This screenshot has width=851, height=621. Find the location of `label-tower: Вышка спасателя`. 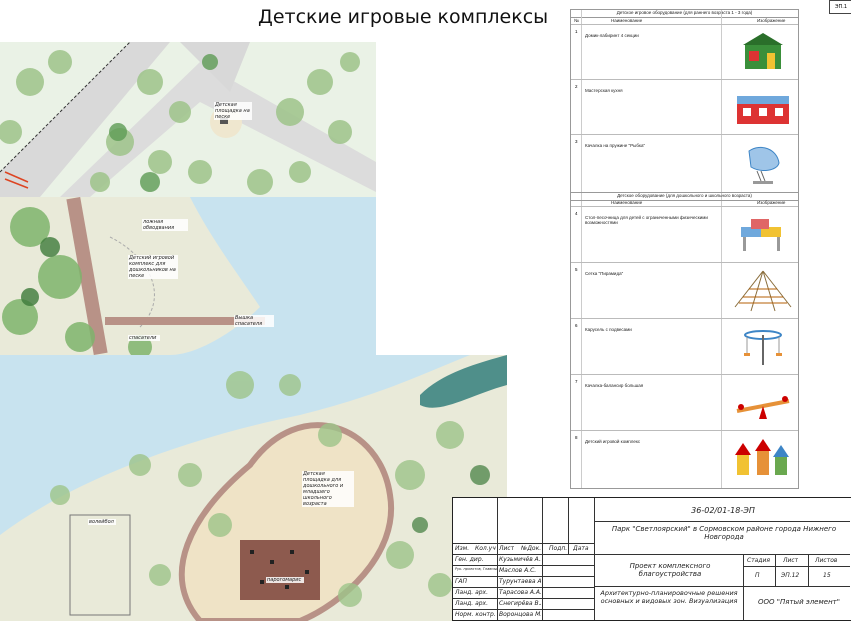

label-tower: Вышка спасателя is located at coordinates (254, 321).